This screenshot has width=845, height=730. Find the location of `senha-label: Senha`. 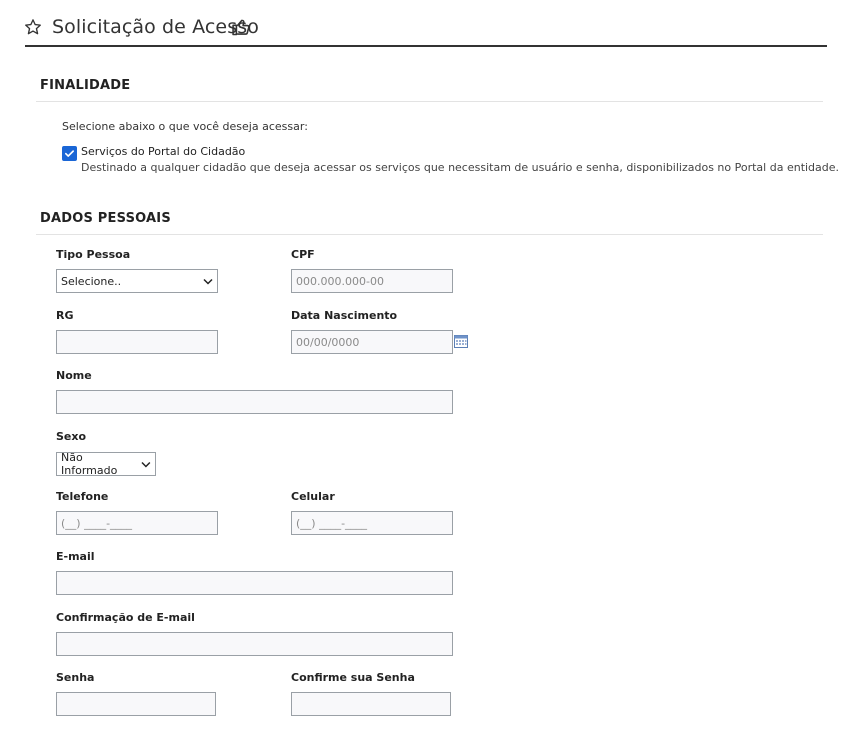

senha-label: Senha is located at coordinates (75, 677).